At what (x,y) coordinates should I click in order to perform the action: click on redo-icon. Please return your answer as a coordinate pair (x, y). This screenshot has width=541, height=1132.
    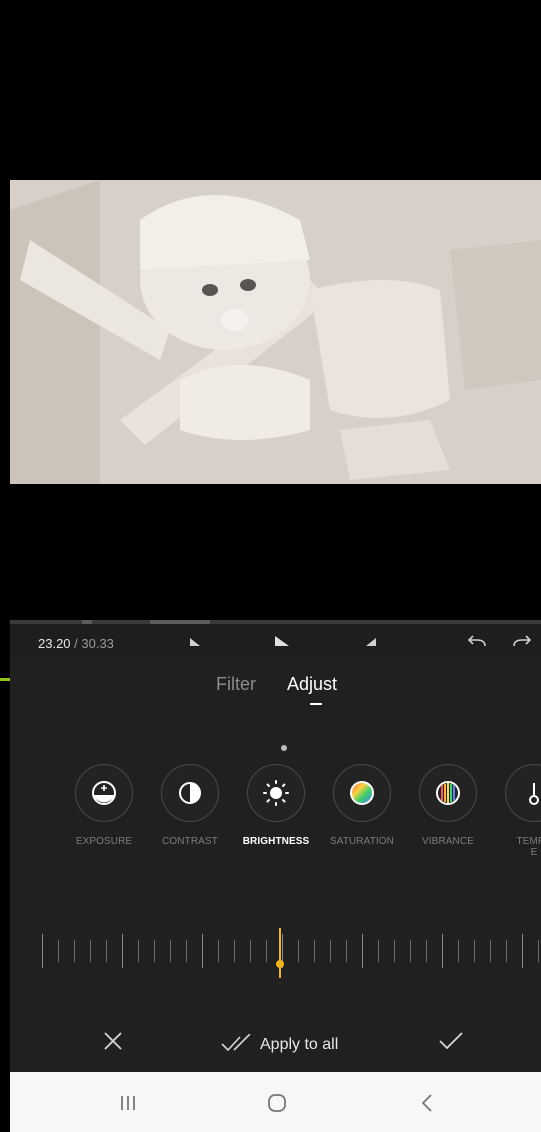
    Looking at the image, I should click on (522, 642).